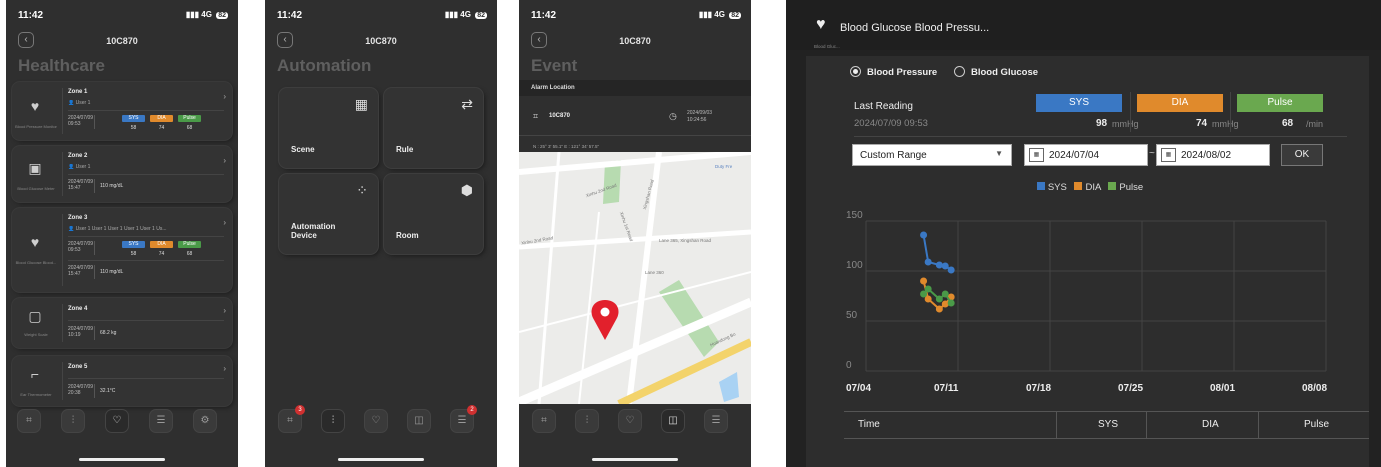 The width and height of the screenshot is (1381, 467). Describe the element at coordinates (83, 167) in the screenshot. I see `user-name: User 1` at that location.